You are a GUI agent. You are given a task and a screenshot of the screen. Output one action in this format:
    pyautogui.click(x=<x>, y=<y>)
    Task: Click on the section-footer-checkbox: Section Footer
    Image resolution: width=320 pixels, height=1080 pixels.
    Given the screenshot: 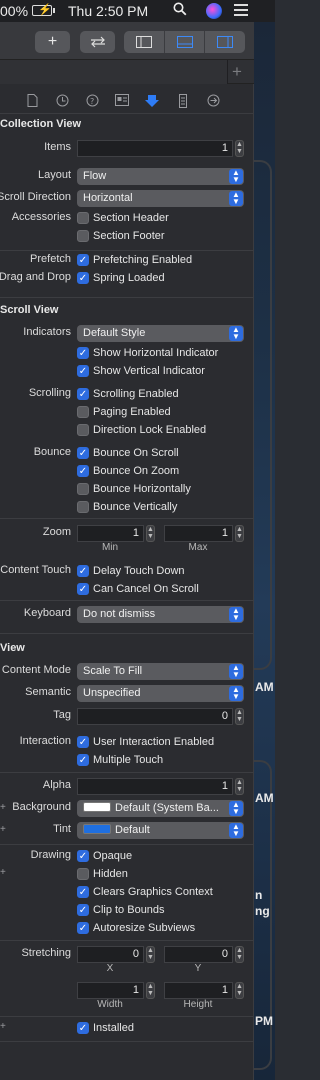 What is the action you would take?
    pyautogui.click(x=121, y=236)
    